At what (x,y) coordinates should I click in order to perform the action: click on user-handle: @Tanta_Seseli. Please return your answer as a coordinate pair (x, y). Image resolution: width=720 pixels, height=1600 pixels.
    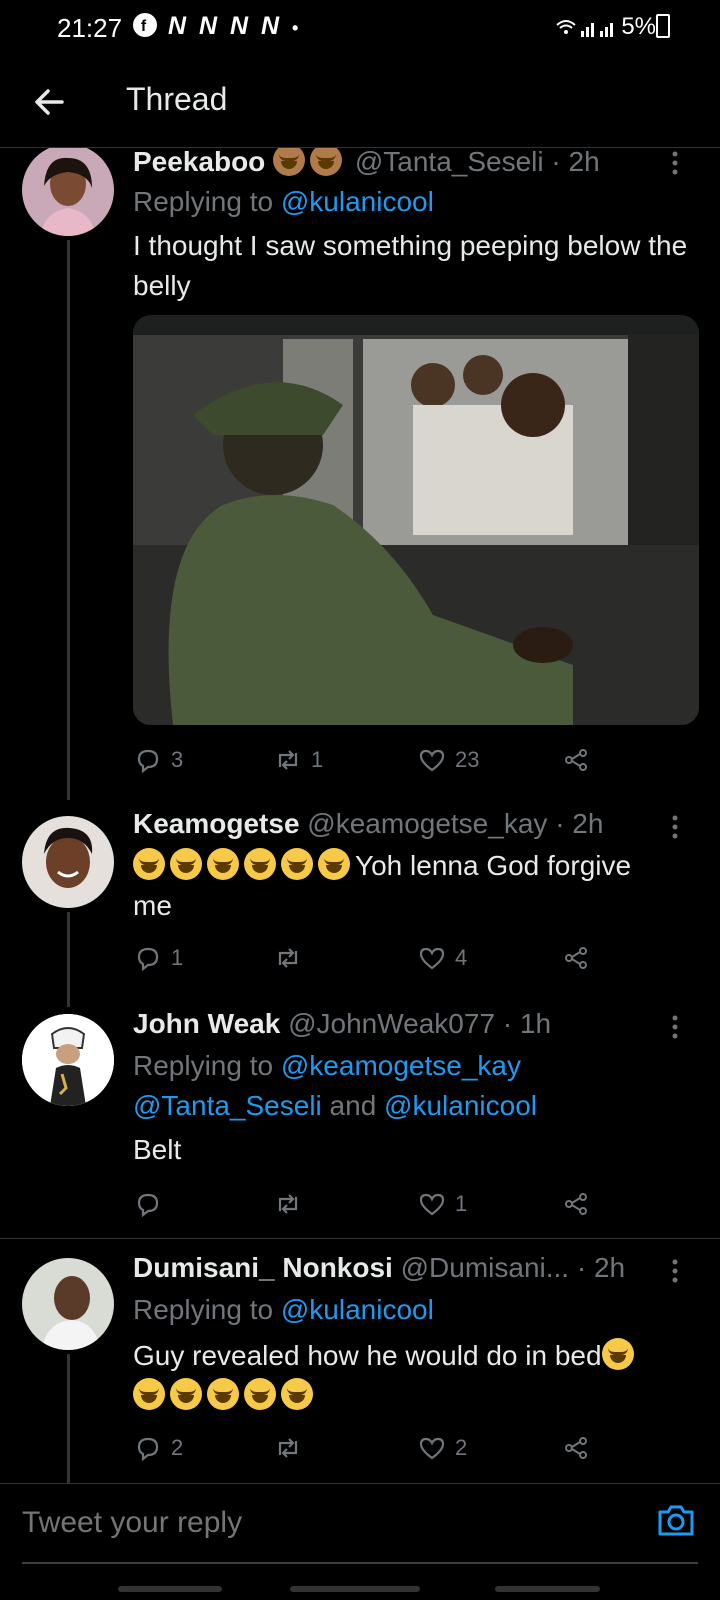
    Looking at the image, I should click on (449, 162).